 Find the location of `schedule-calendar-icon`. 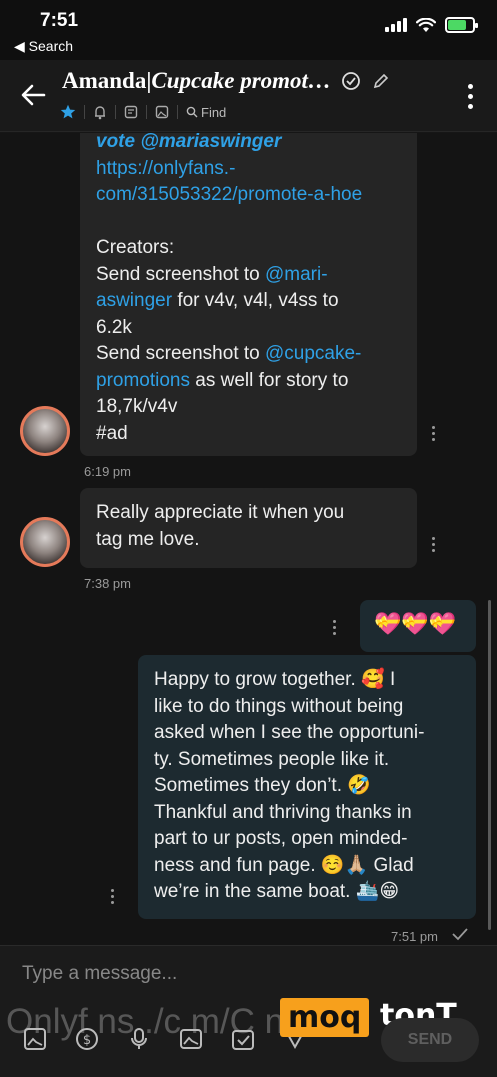

schedule-calendar-icon is located at coordinates (243, 1039).